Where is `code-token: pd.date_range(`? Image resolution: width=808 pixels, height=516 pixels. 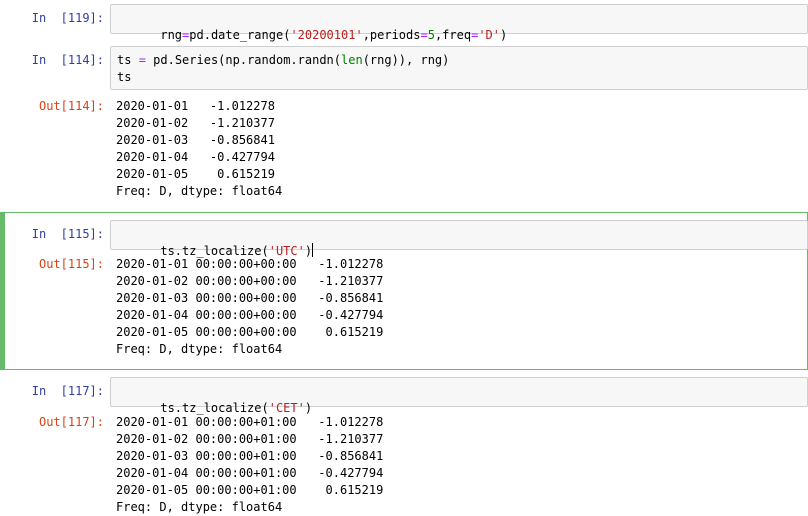
code-token: pd.date_range( is located at coordinates (240, 35).